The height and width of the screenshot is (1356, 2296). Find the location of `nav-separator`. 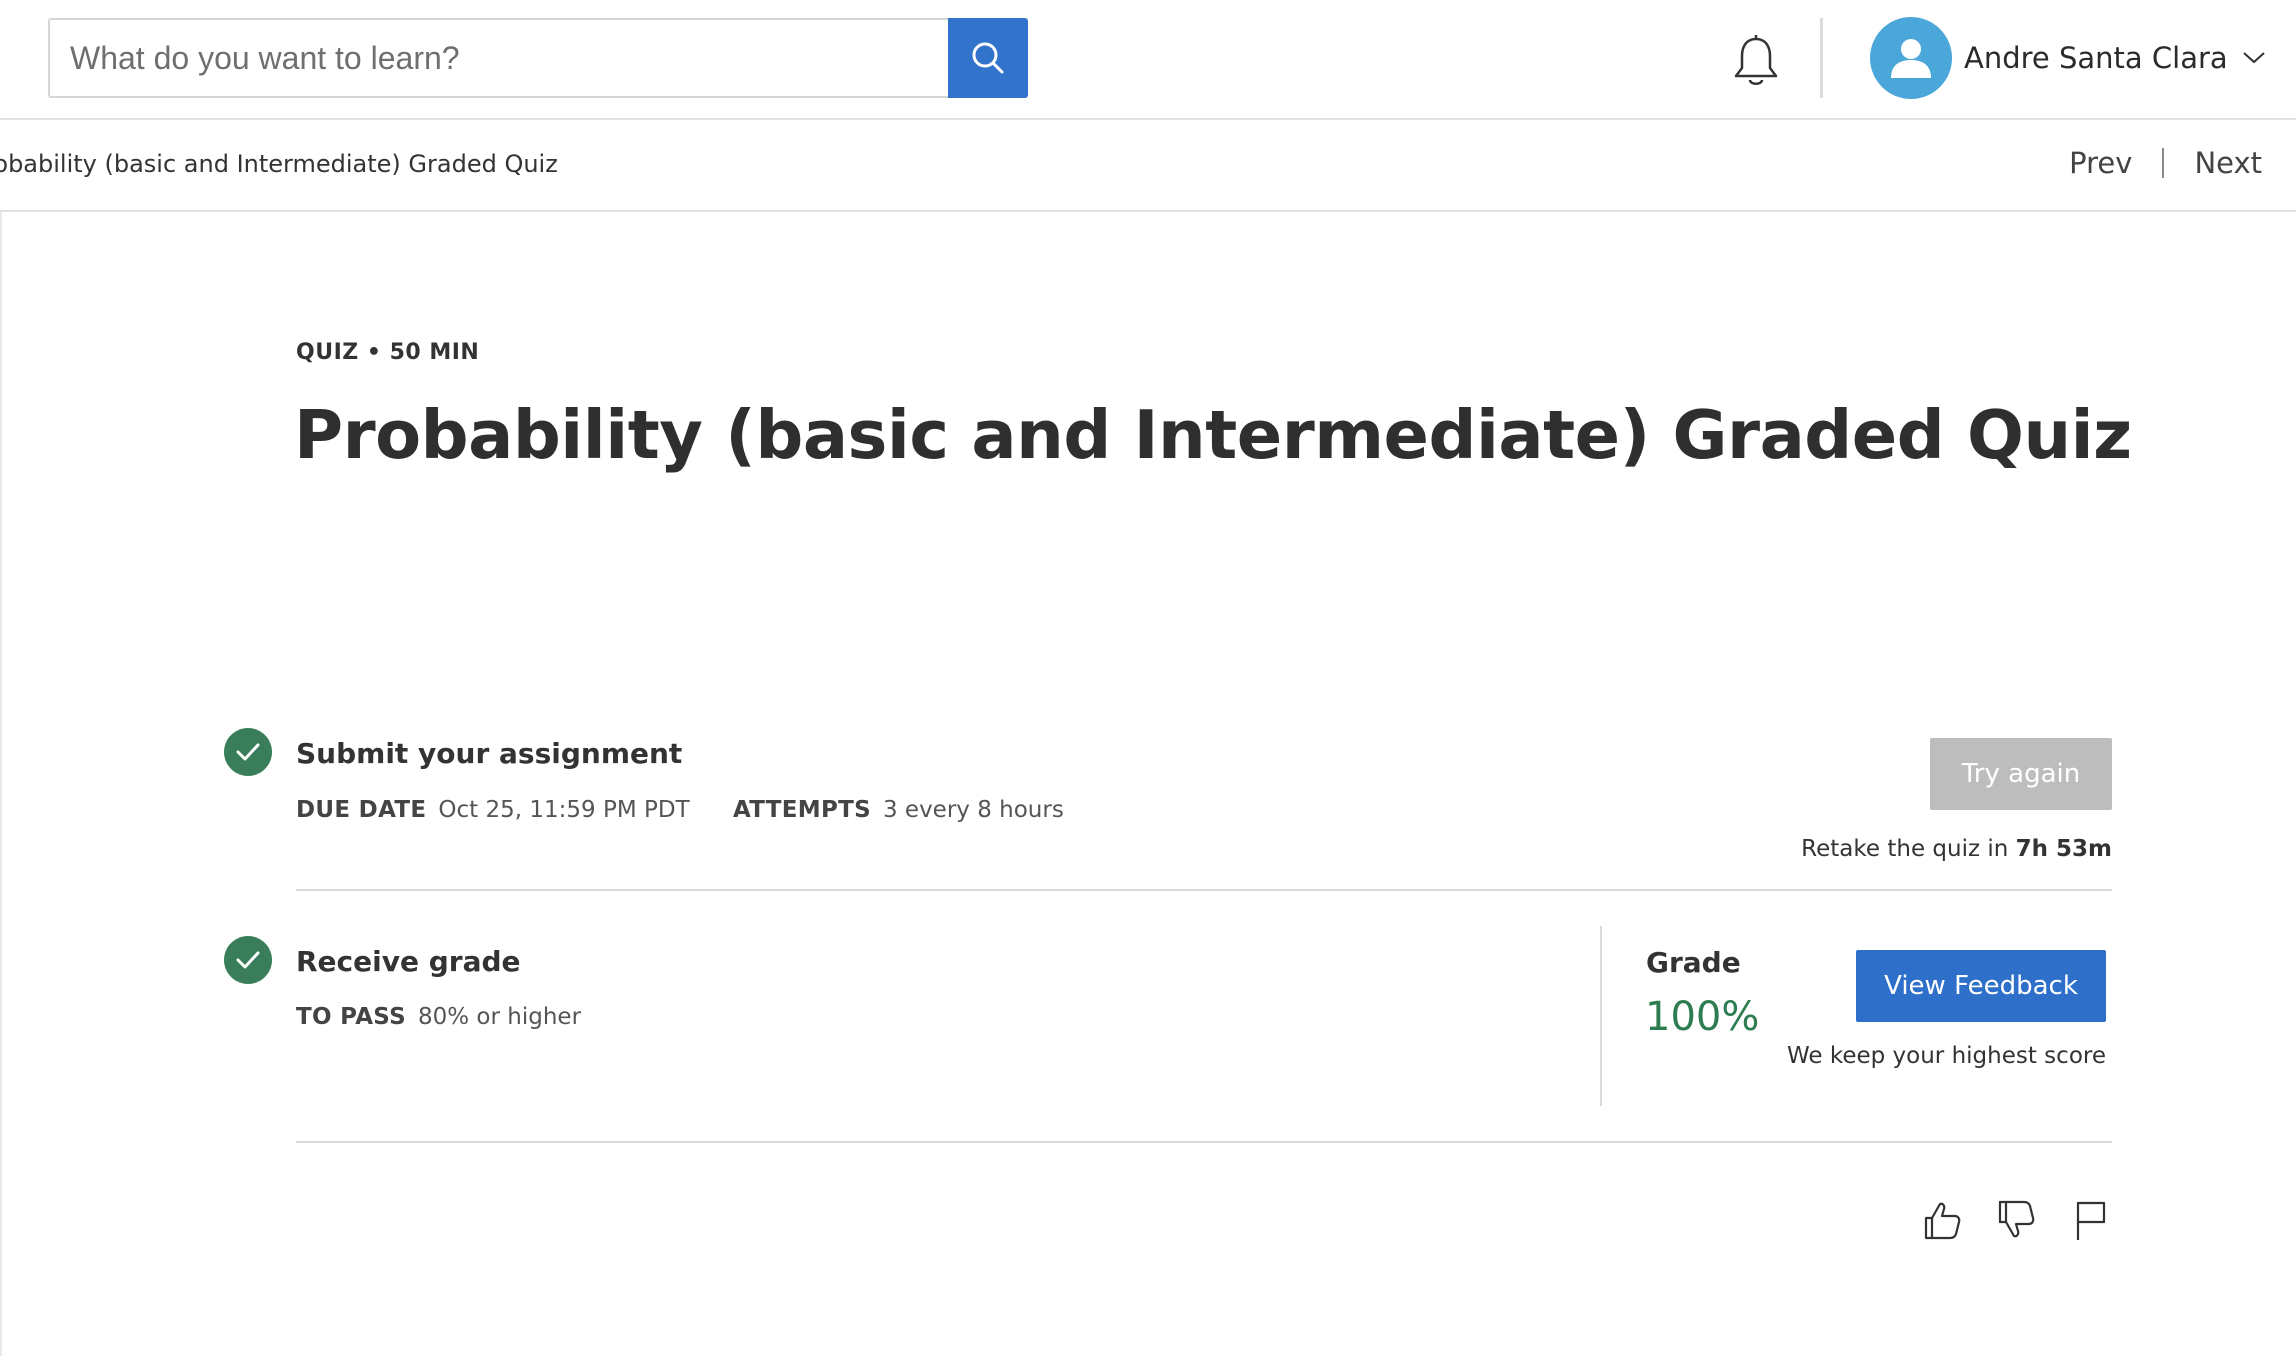

nav-separator is located at coordinates (2163, 163).